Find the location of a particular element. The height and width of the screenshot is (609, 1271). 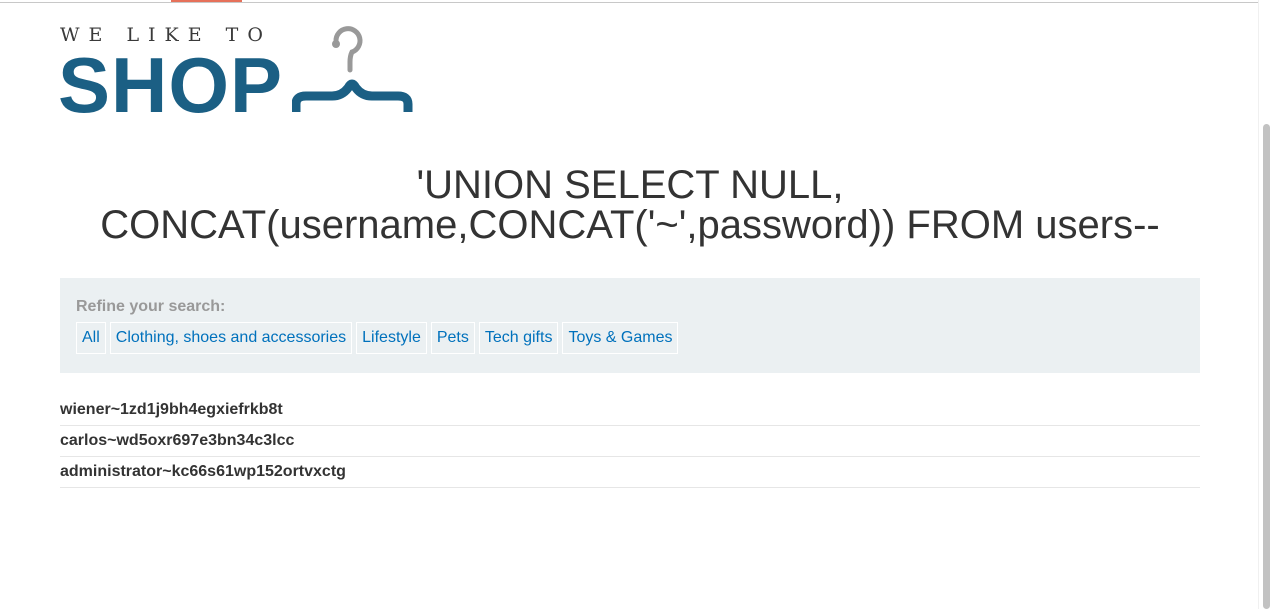

filter-label: Refine your search: is located at coordinates (151, 306).